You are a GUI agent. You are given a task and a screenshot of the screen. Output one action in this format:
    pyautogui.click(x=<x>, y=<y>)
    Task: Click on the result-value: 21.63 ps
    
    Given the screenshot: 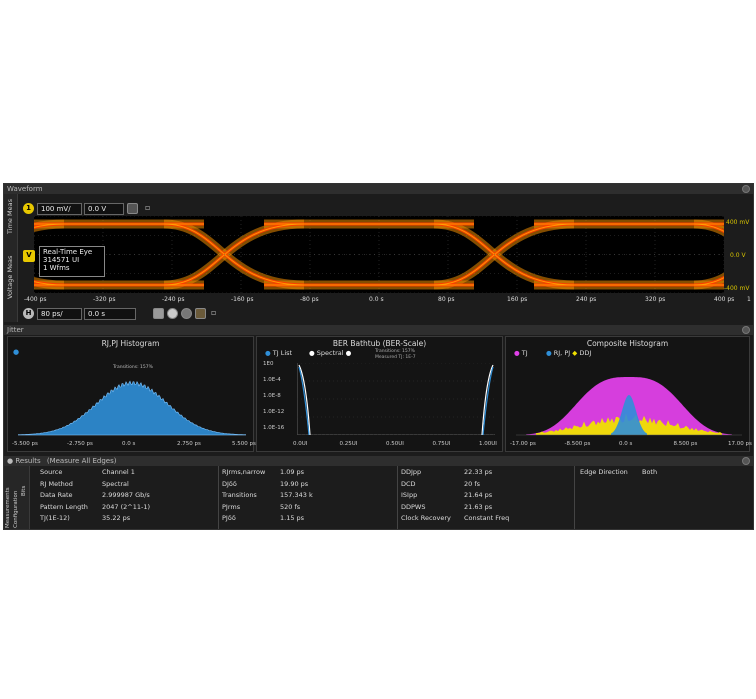 What is the action you would take?
    pyautogui.click(x=478, y=506)
    